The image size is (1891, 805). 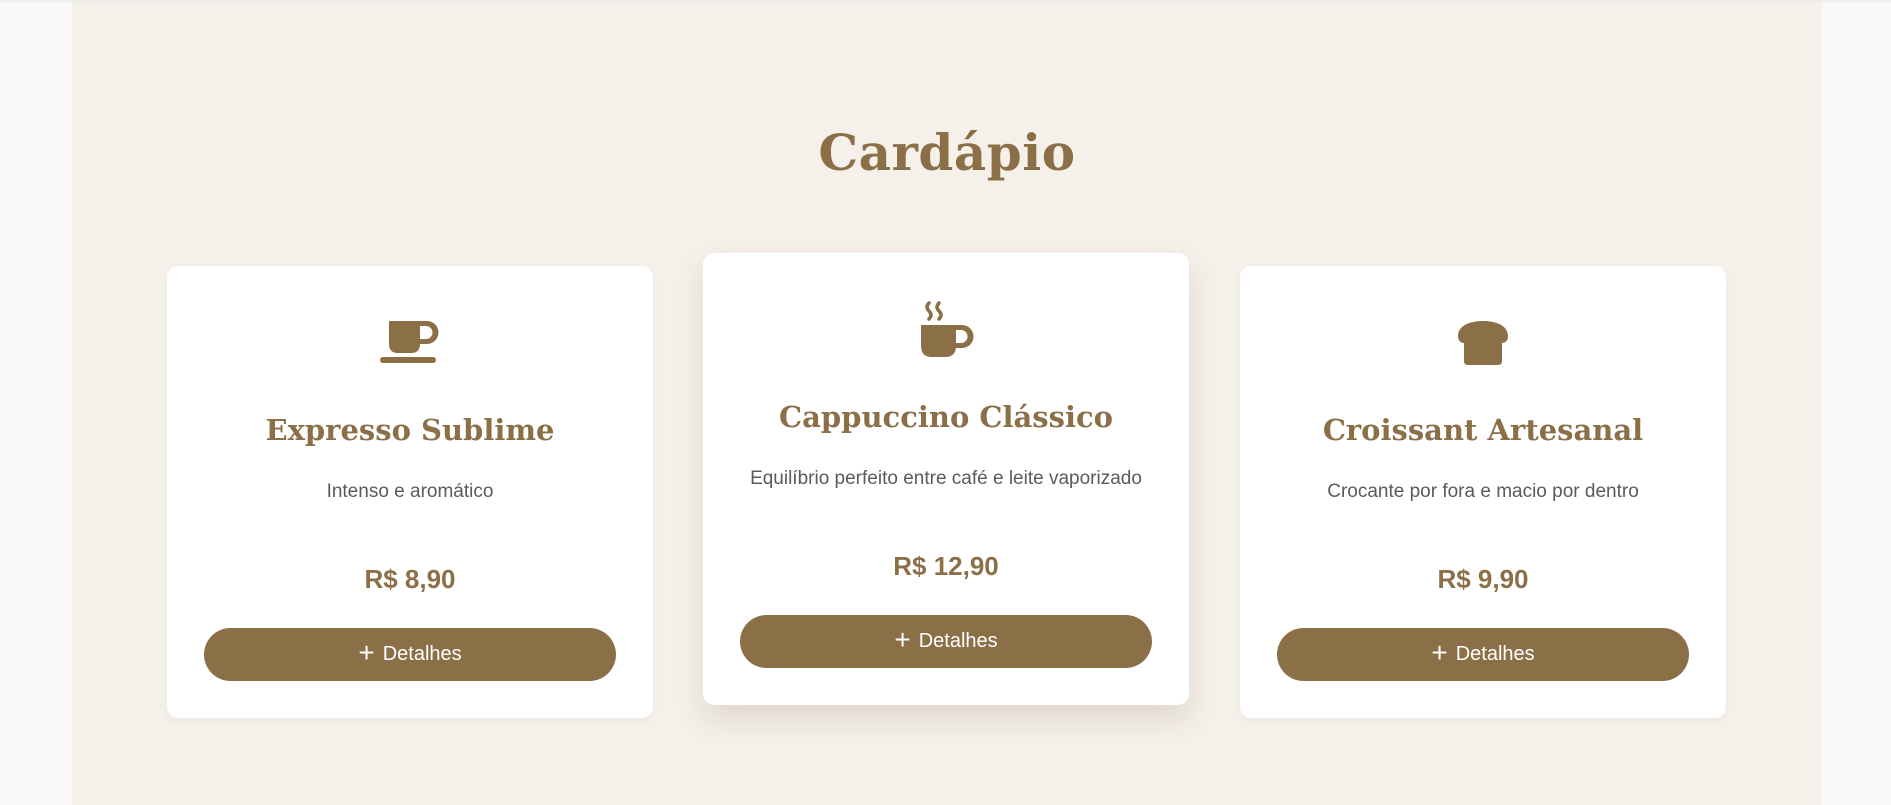 What do you see at coordinates (410, 579) in the screenshot?
I see `card-price: R$ 8,90` at bounding box center [410, 579].